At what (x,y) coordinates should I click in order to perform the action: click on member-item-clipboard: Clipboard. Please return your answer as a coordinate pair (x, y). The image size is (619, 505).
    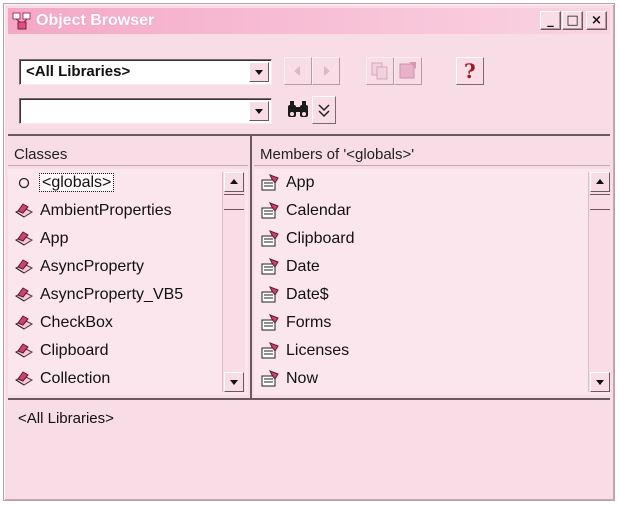
    Looking at the image, I should click on (432, 239).